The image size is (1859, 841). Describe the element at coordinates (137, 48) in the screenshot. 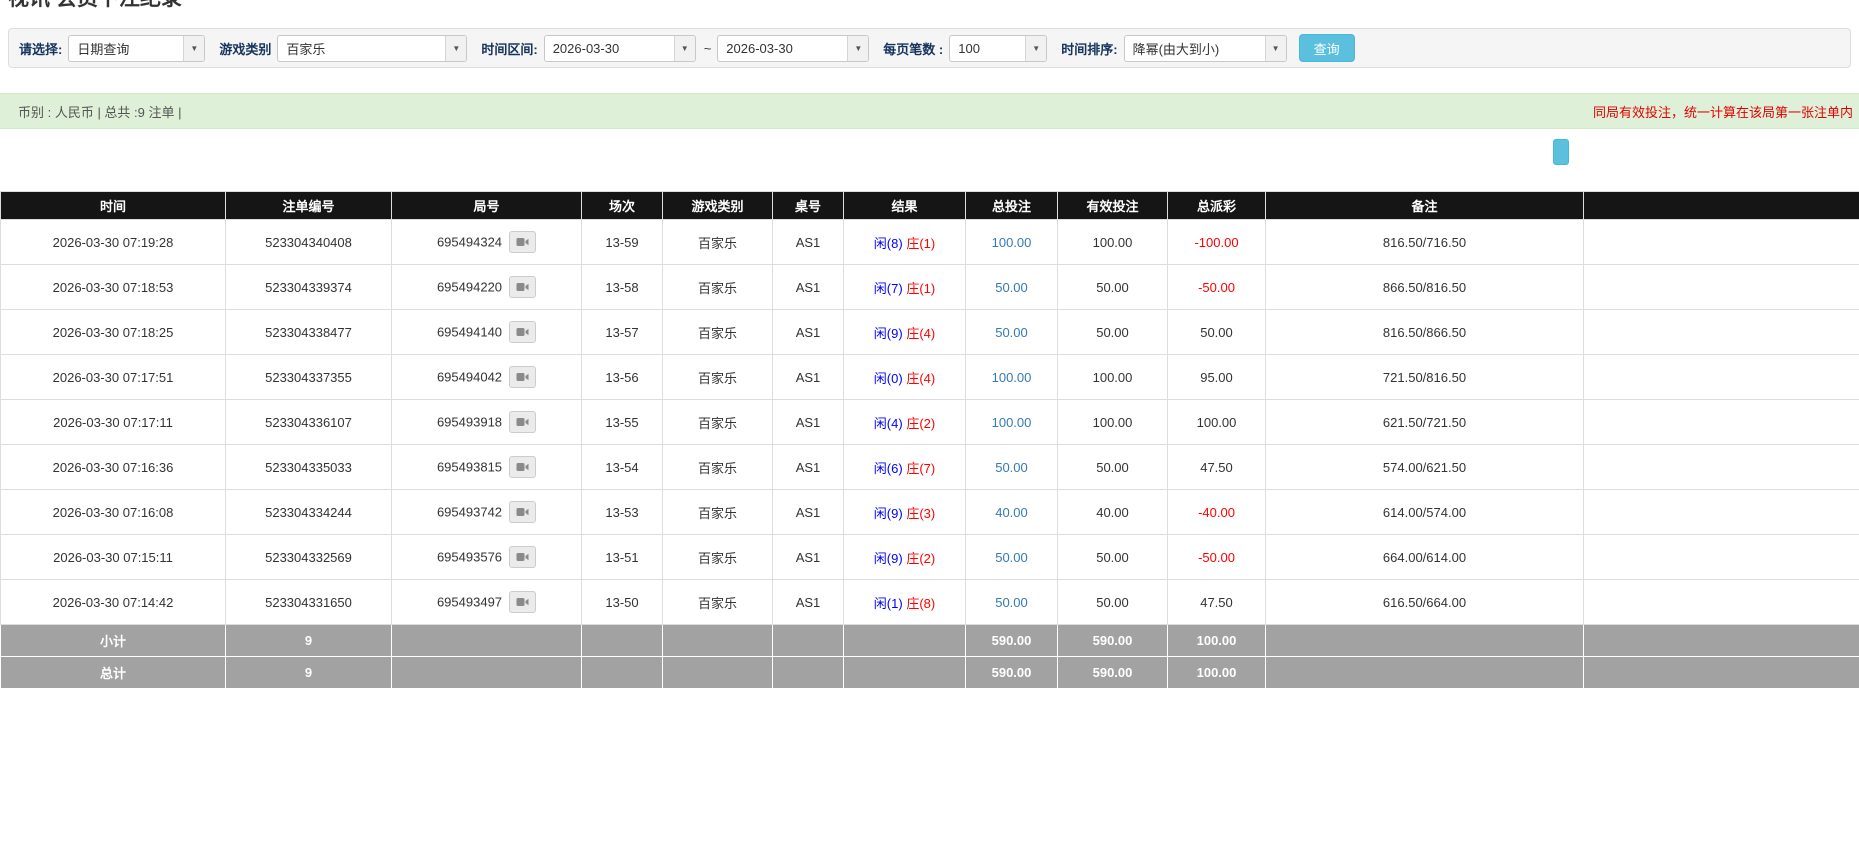

I see `query-type-select: 日期查询 ▼` at that location.